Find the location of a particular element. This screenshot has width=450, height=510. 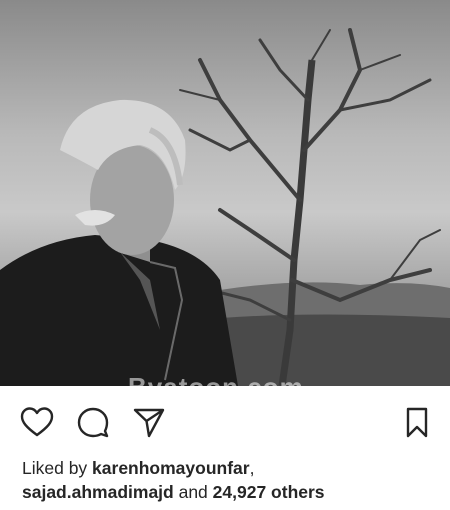

action-bar is located at coordinates (225, 420).